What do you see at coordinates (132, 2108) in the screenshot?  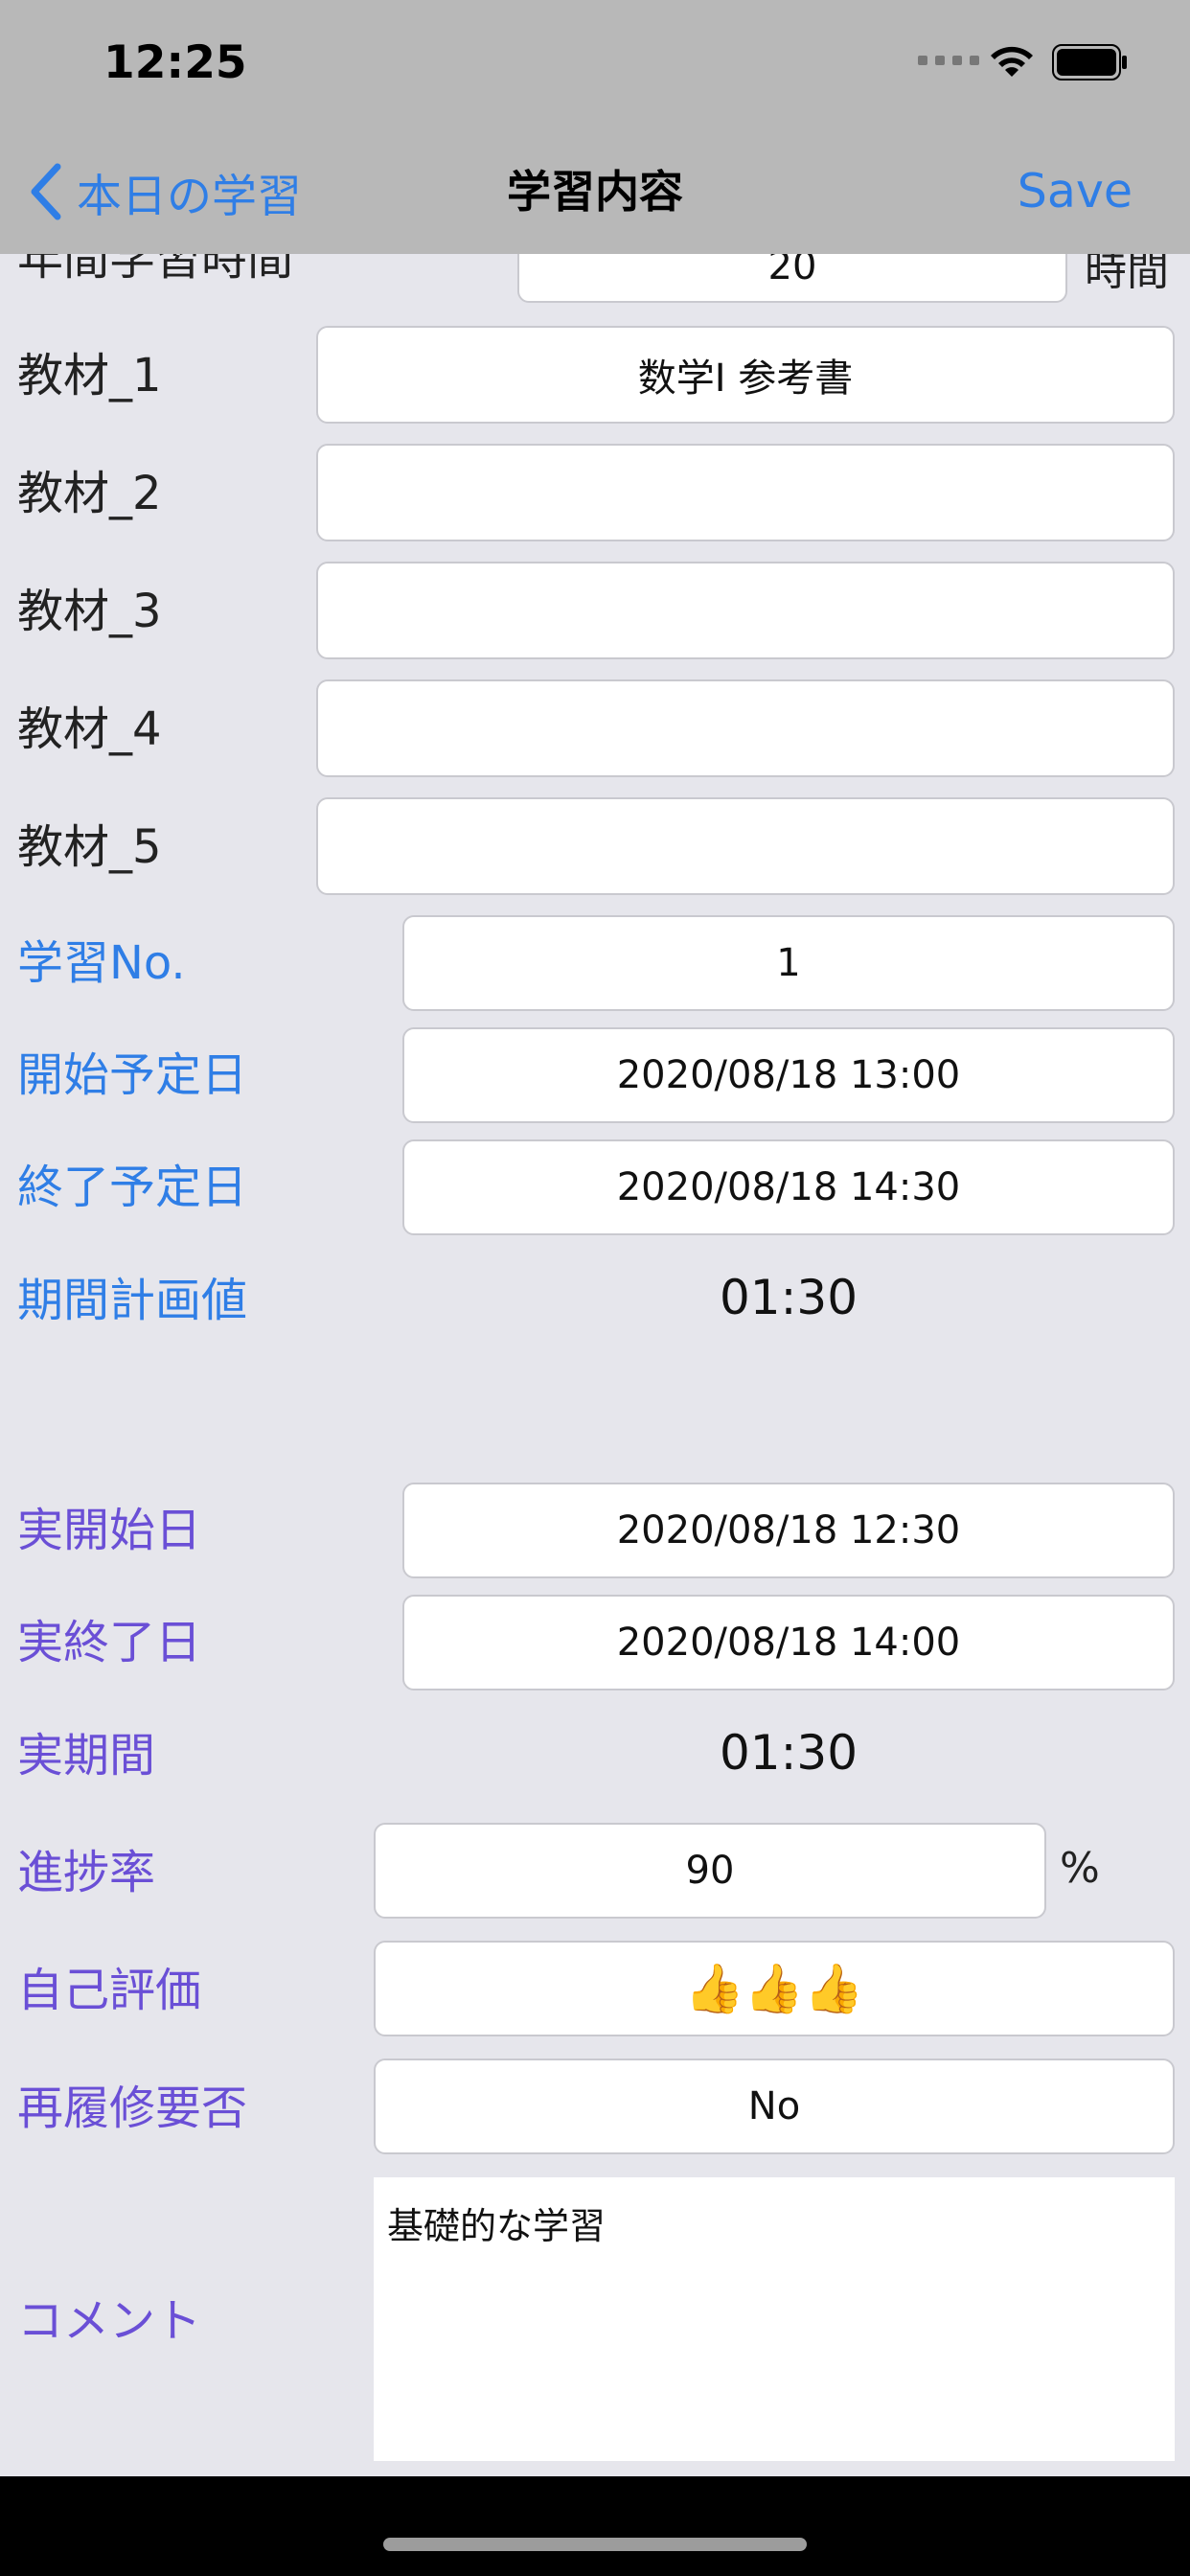 I see `retake-label: 再履修要否` at bounding box center [132, 2108].